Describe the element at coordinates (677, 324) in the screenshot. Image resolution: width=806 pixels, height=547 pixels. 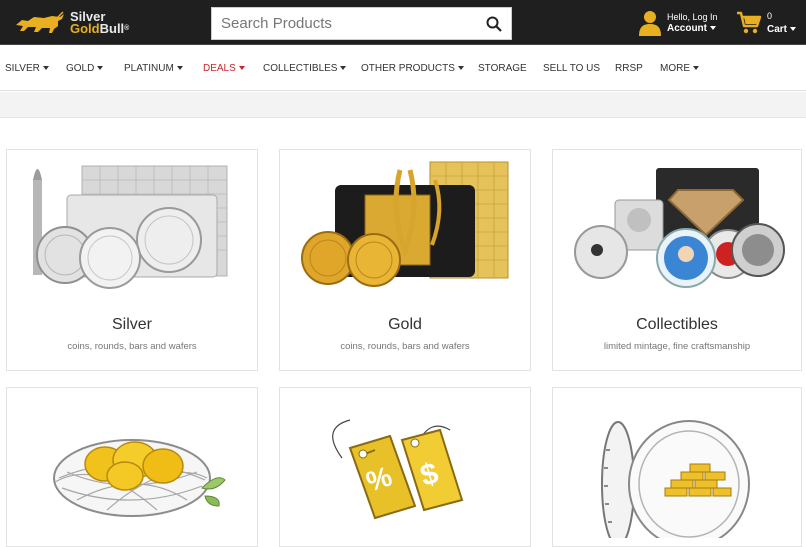
I see `category-title: Collectibles` at that location.